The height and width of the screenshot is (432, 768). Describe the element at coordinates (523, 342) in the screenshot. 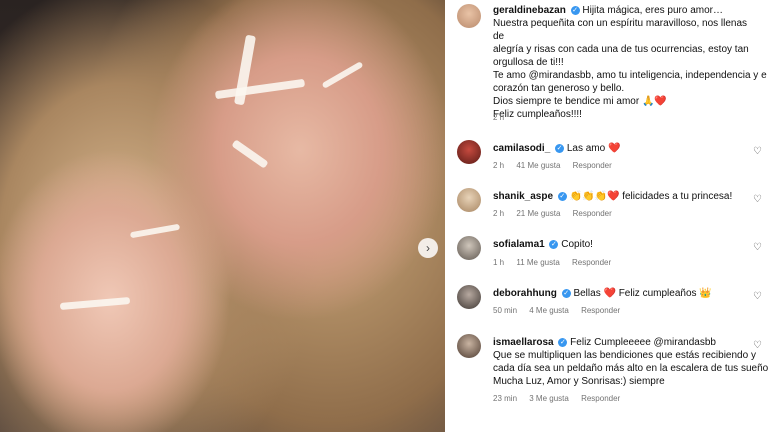

I see `comment-user: ismaellarosa` at that location.